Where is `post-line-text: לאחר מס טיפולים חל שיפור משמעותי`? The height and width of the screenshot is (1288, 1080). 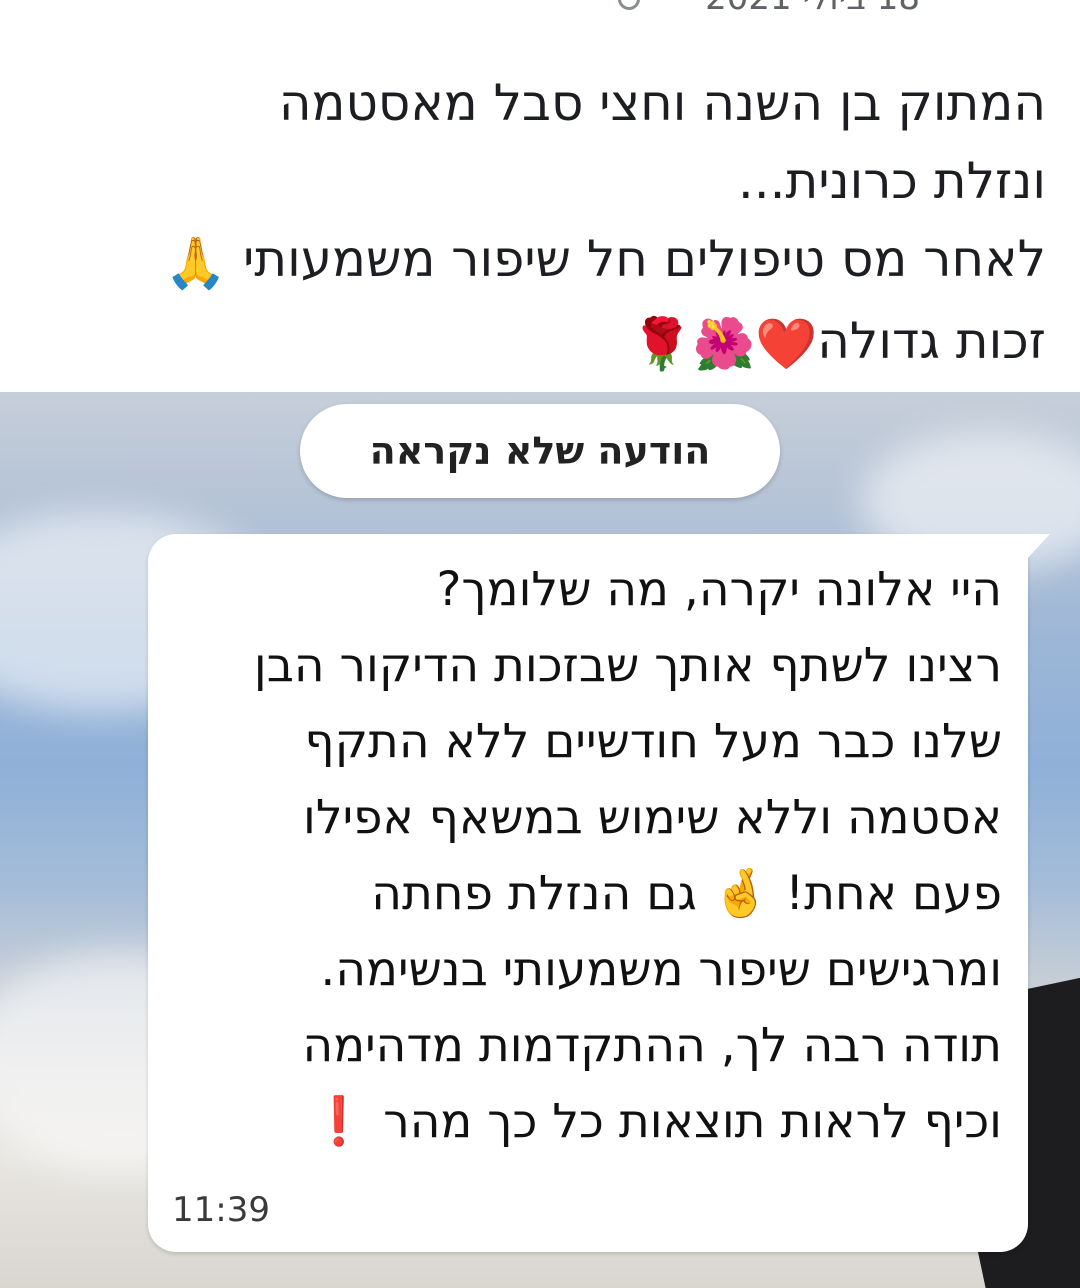
post-line-text: לאחר מס טיפולים חל שיפור משמעותי is located at coordinates (644, 259).